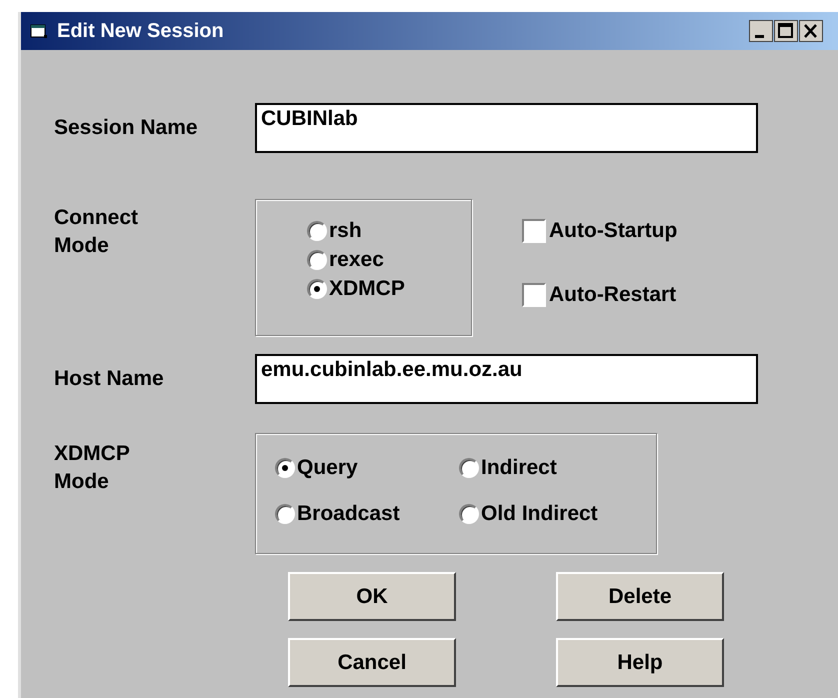  I want to click on session-name-field: CUBINlab, so click(506, 128).